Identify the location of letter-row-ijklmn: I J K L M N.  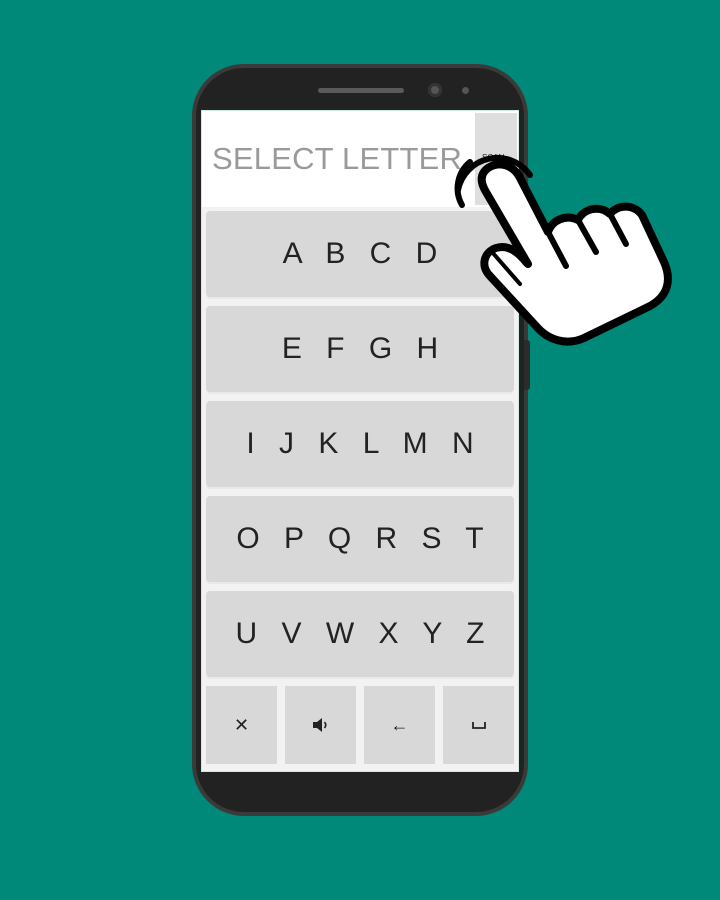
(360, 444).